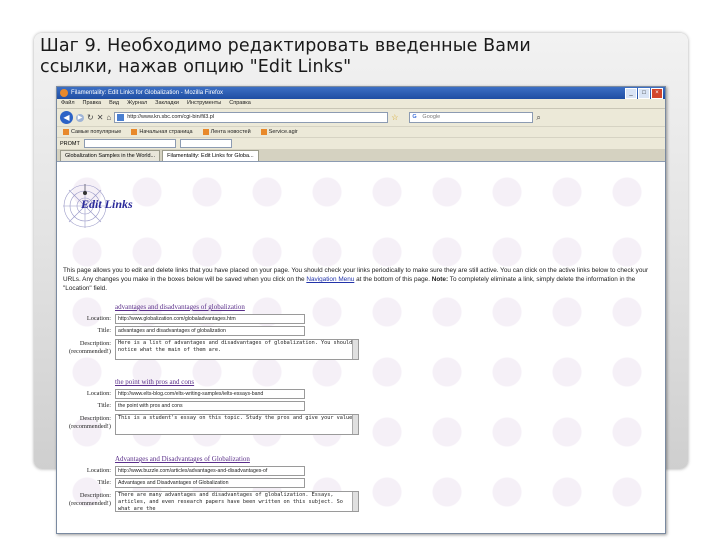 The width and height of the screenshot is (720, 540). Describe the element at coordinates (330, 279) in the screenshot. I see `navigation-menu-link: Navigation Menu` at that location.